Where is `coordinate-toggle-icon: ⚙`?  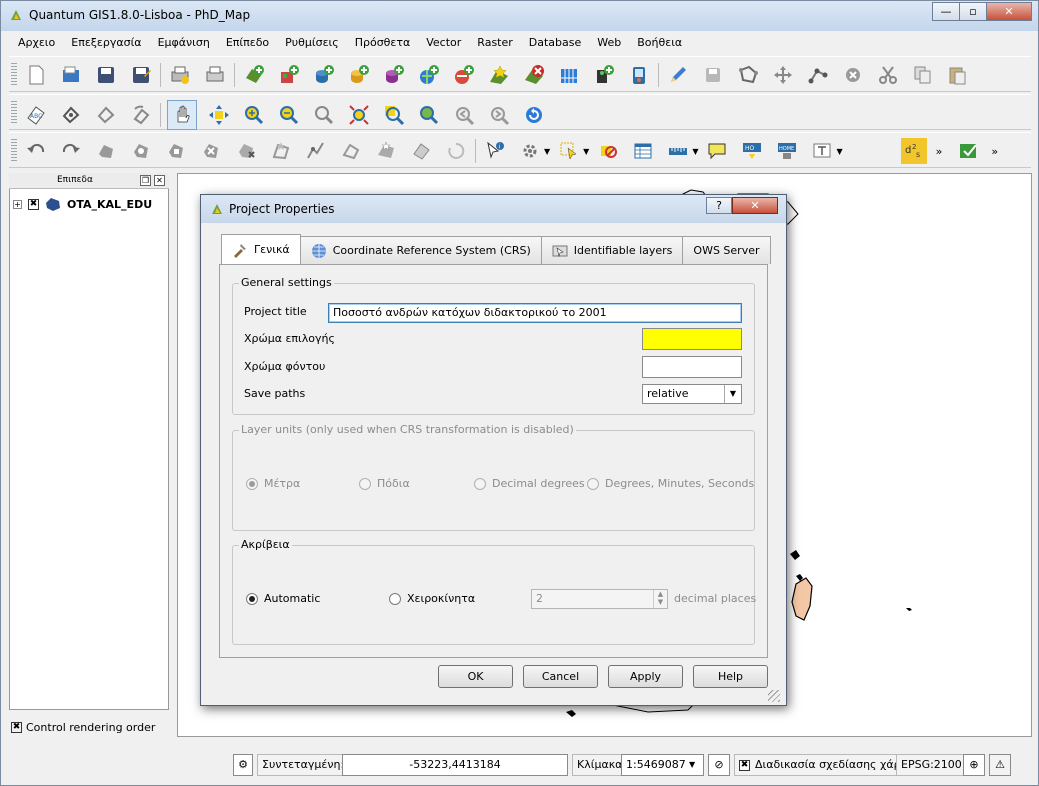 coordinate-toggle-icon: ⚙ is located at coordinates (243, 765).